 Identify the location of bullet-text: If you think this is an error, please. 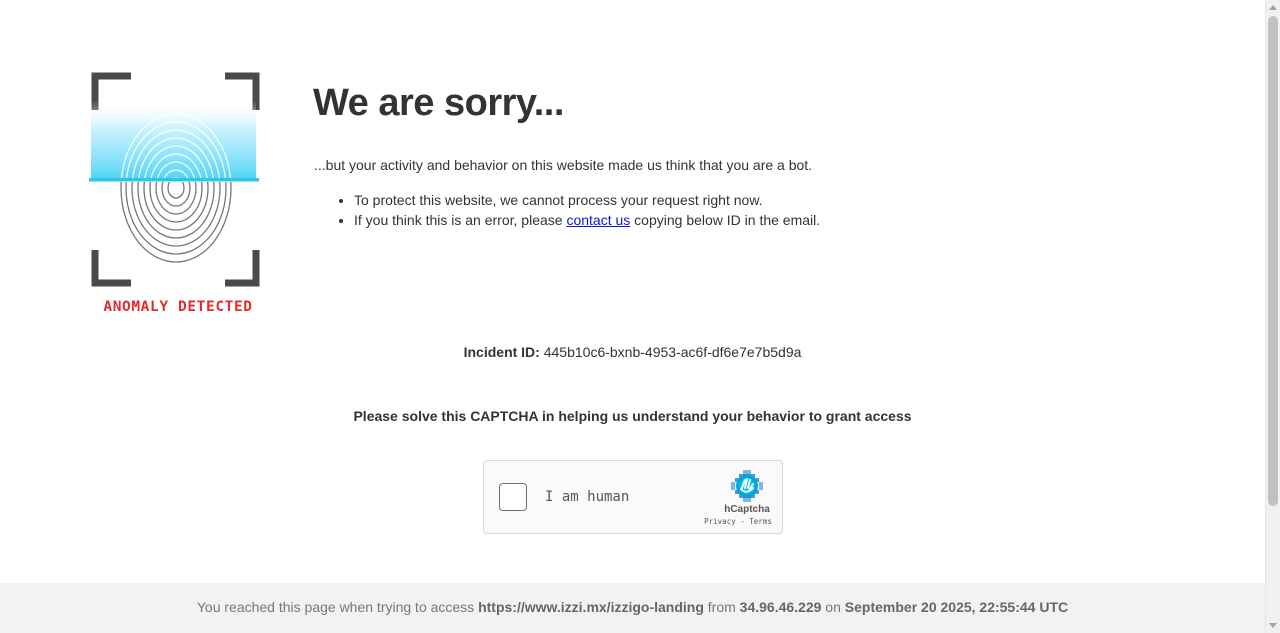
(460, 220).